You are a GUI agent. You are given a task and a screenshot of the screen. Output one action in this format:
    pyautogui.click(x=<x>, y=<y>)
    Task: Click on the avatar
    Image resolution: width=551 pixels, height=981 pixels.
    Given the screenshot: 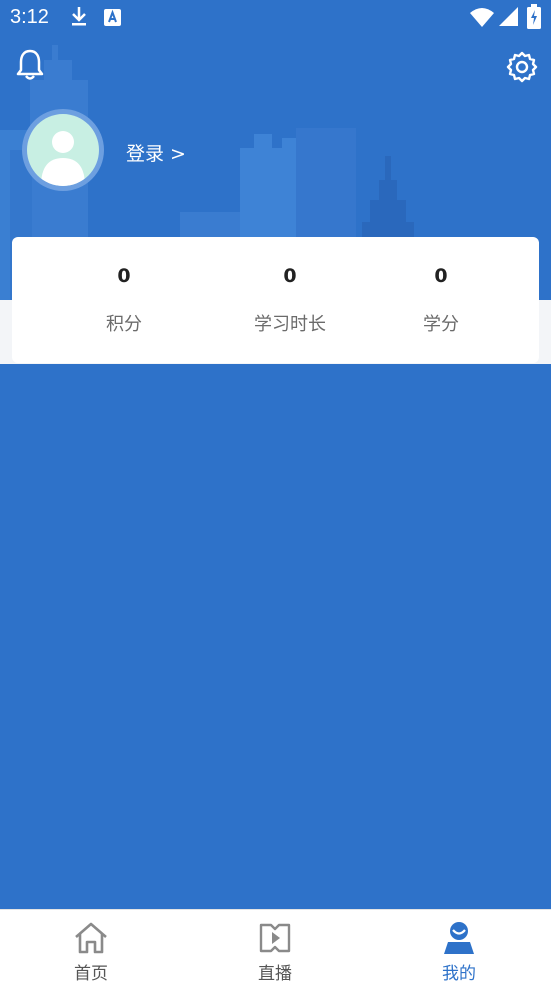 What is the action you would take?
    pyautogui.click(x=63, y=150)
    